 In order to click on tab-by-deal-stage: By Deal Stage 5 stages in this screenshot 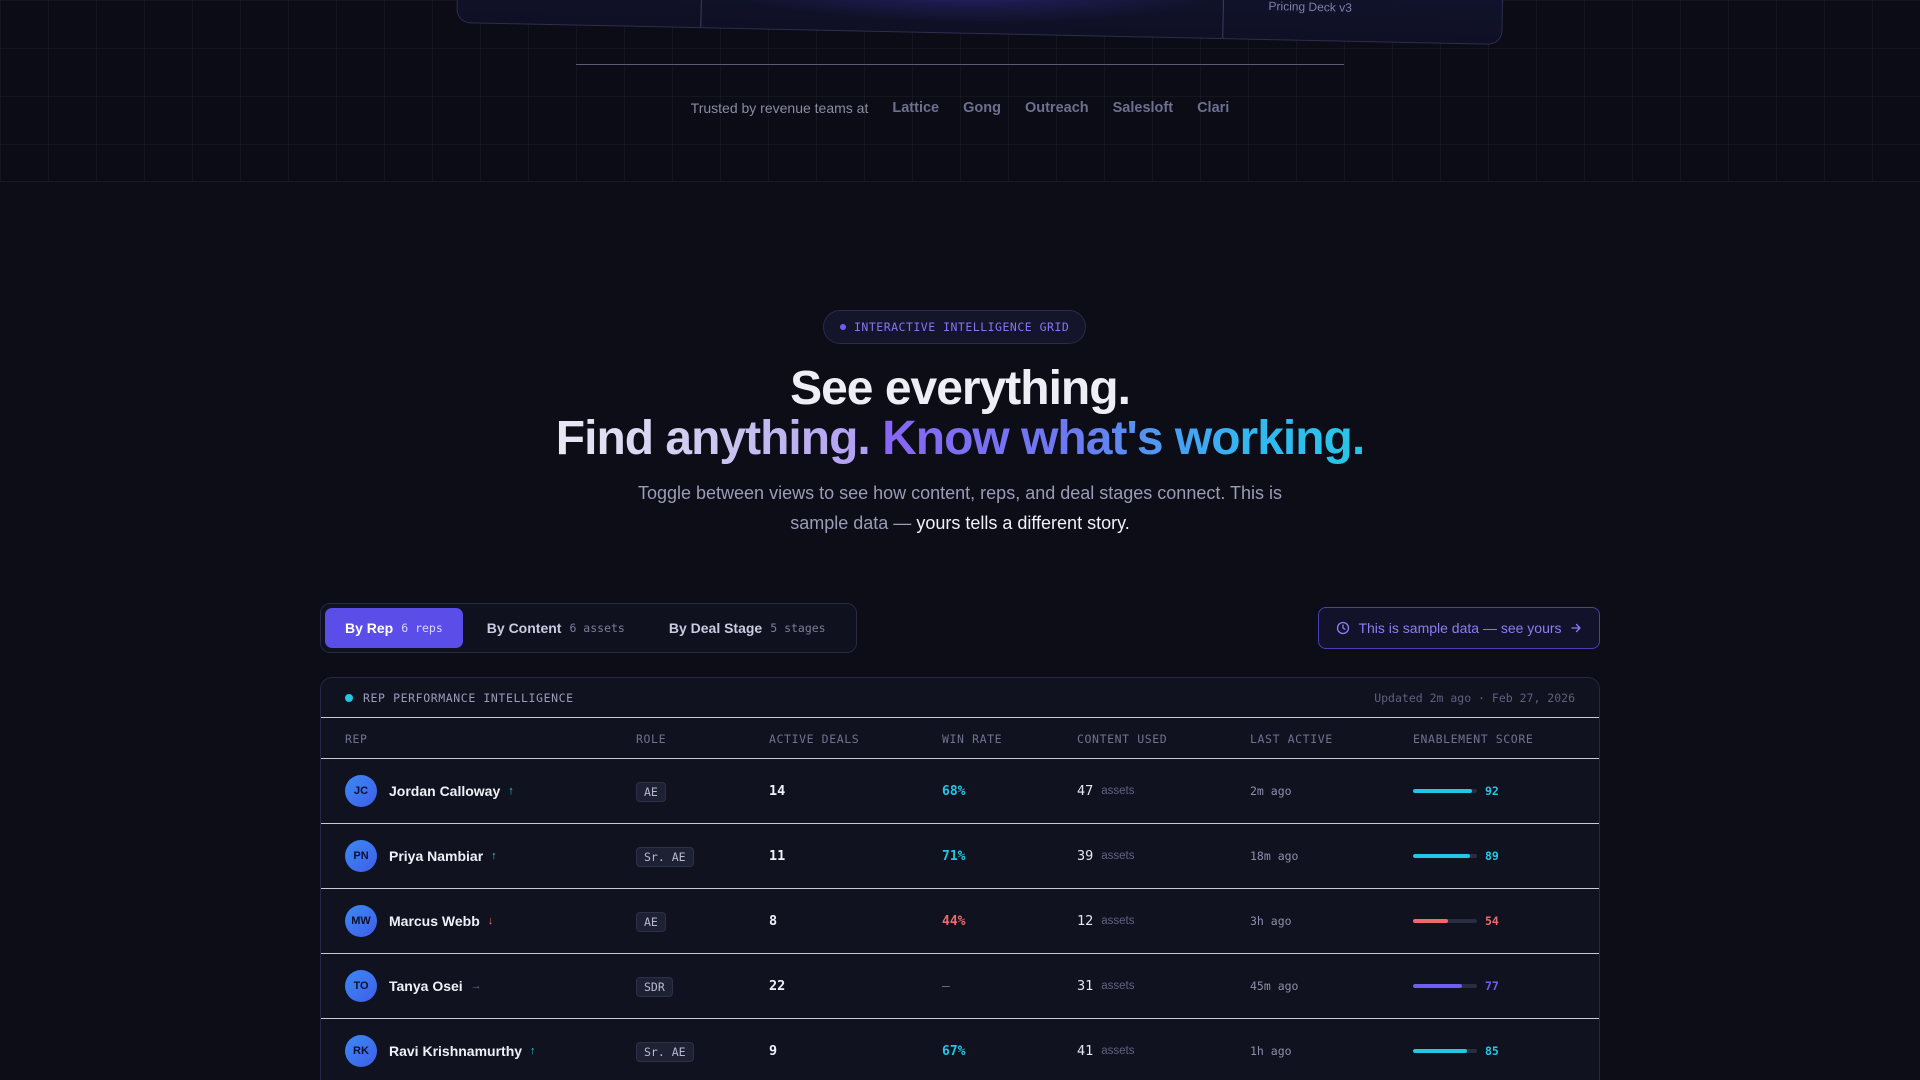, I will do `click(747, 628)`.